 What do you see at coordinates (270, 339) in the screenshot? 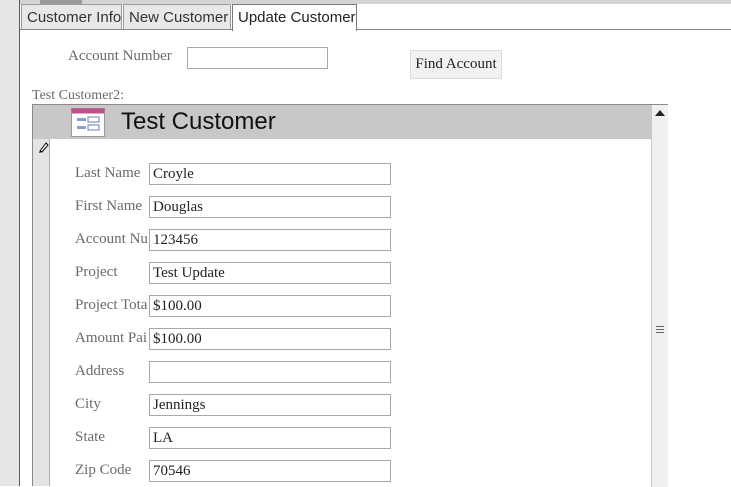
I see `amount-paid-field: $100.00` at bounding box center [270, 339].